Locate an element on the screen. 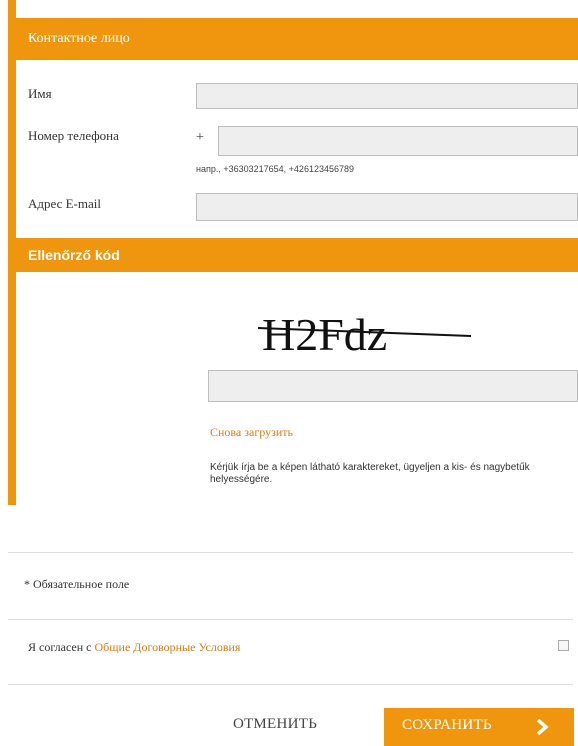 This screenshot has height=746, width=578. name-input is located at coordinates (387, 96).